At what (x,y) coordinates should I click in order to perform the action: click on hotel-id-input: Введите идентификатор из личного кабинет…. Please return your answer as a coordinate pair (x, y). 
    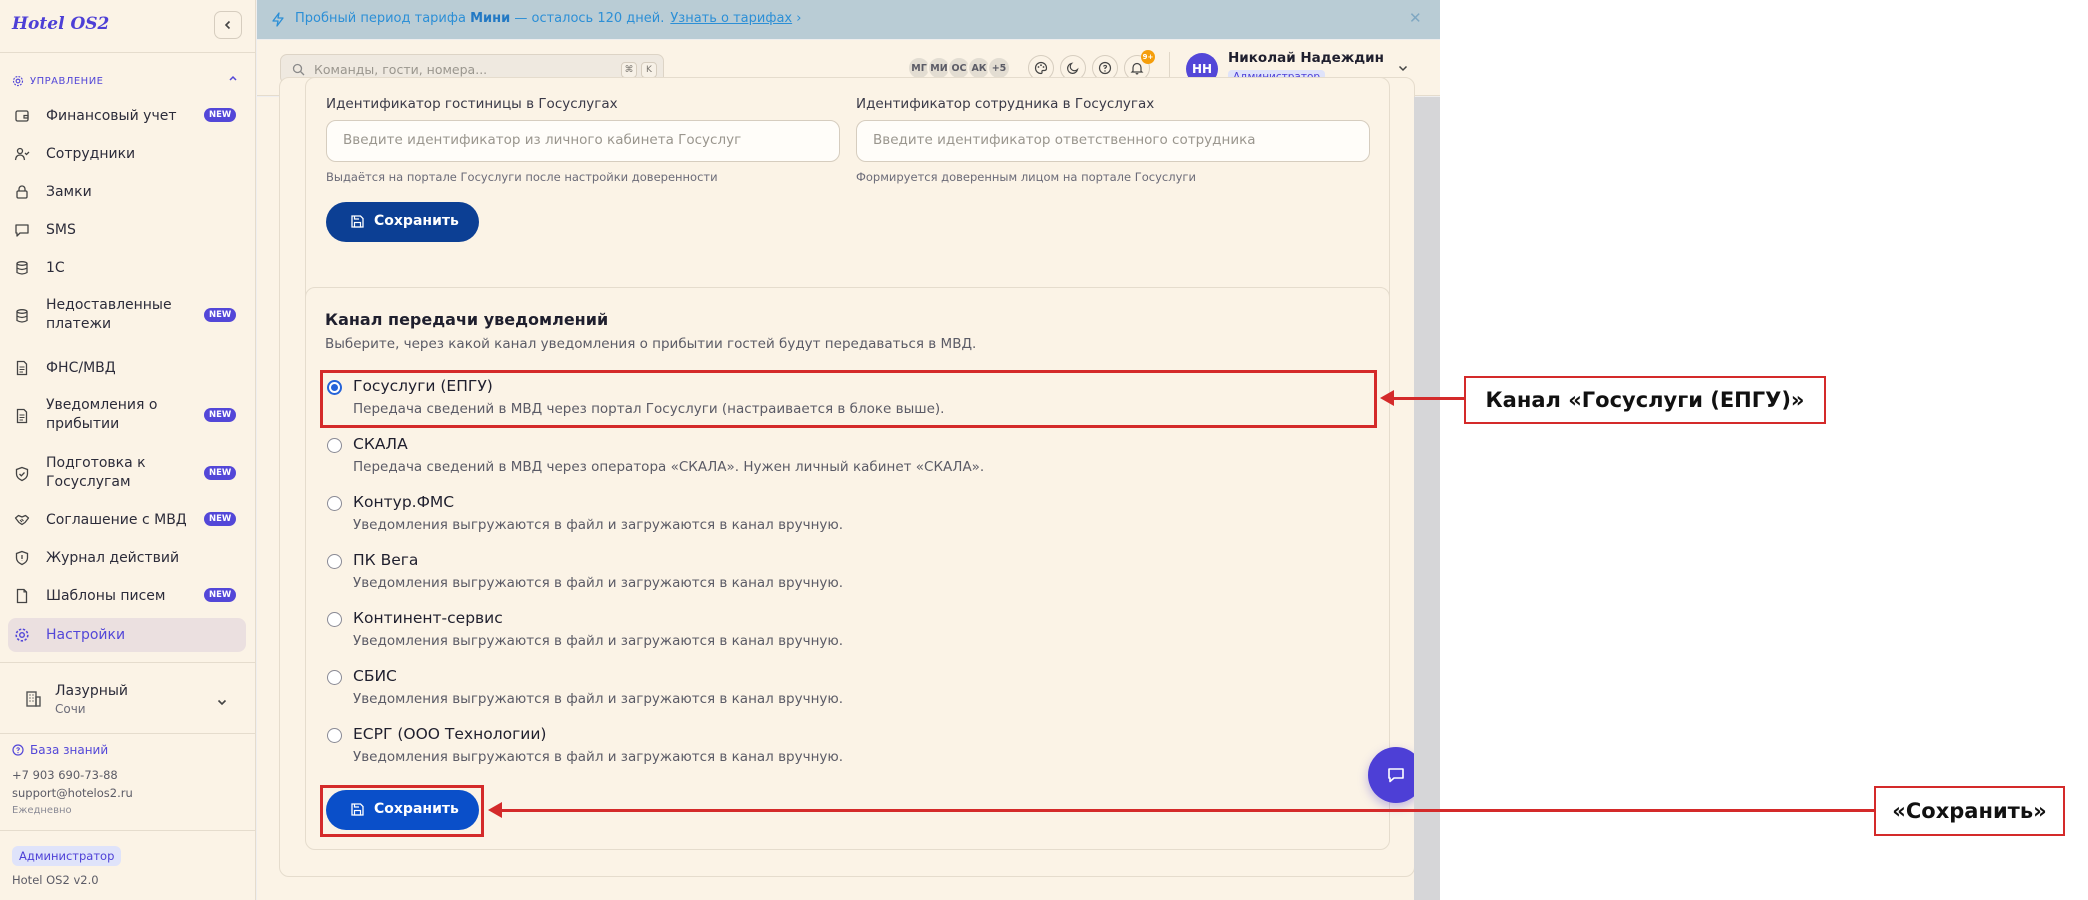
    Looking at the image, I should click on (583, 141).